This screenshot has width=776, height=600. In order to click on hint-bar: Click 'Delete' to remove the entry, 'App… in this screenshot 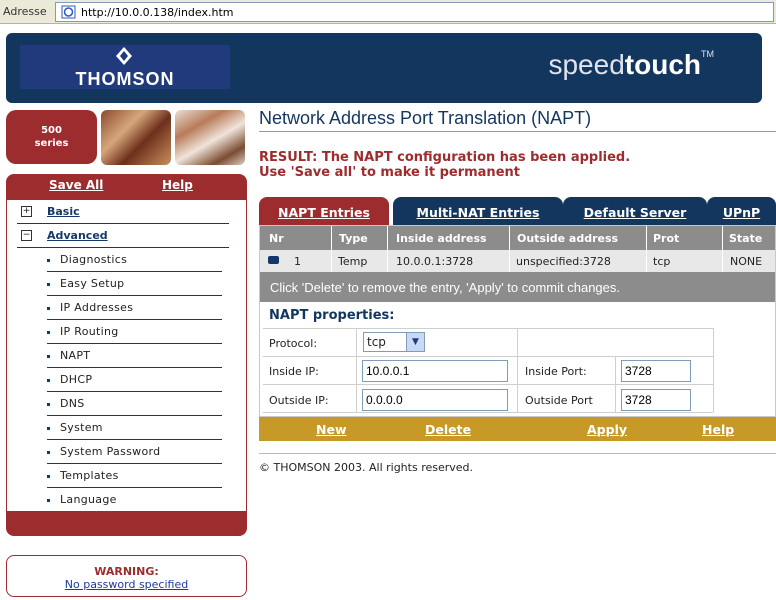, I will do `click(517, 287)`.